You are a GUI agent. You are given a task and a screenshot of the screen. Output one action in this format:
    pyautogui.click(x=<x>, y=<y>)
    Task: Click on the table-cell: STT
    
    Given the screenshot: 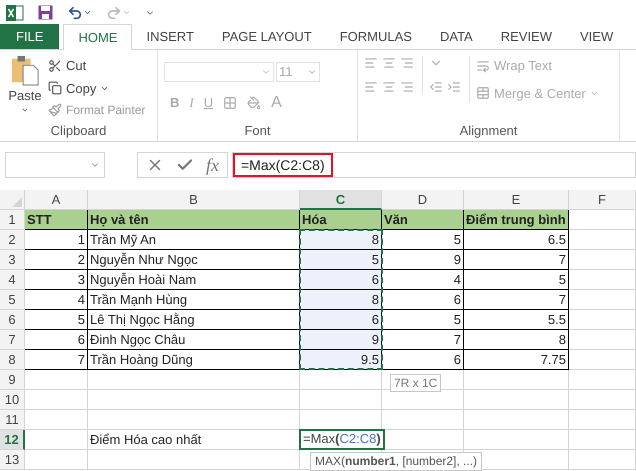 What is the action you would take?
    pyautogui.click(x=56, y=220)
    